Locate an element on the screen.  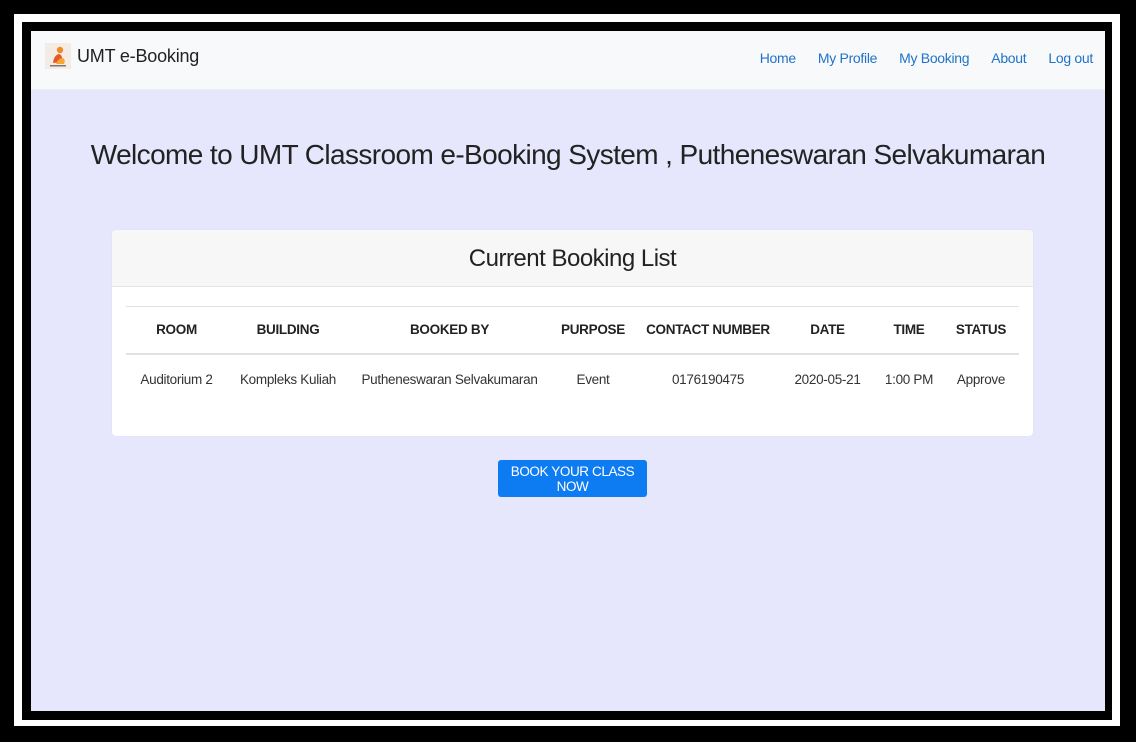
column-header-contact-number: CONTACT NUMBER is located at coordinates (708, 330).